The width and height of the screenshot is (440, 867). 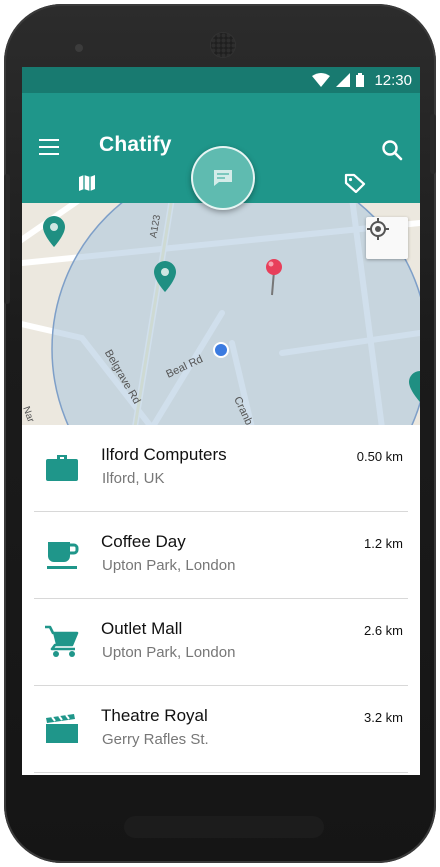 I want to click on place-name: Ilford Computers, so click(x=164, y=454).